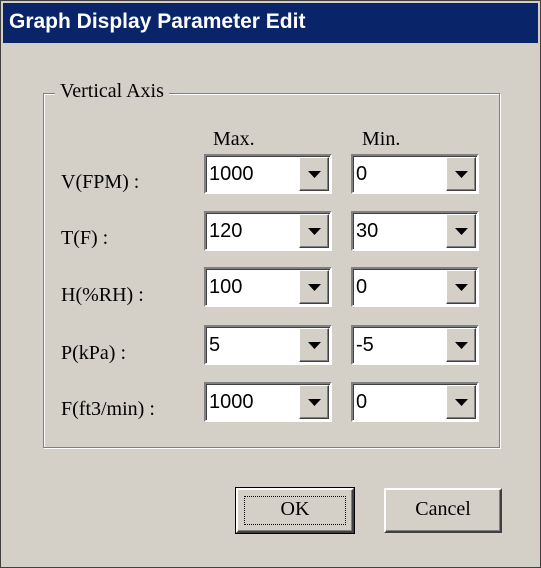  I want to click on humidity-max-value: 100, so click(226, 287).